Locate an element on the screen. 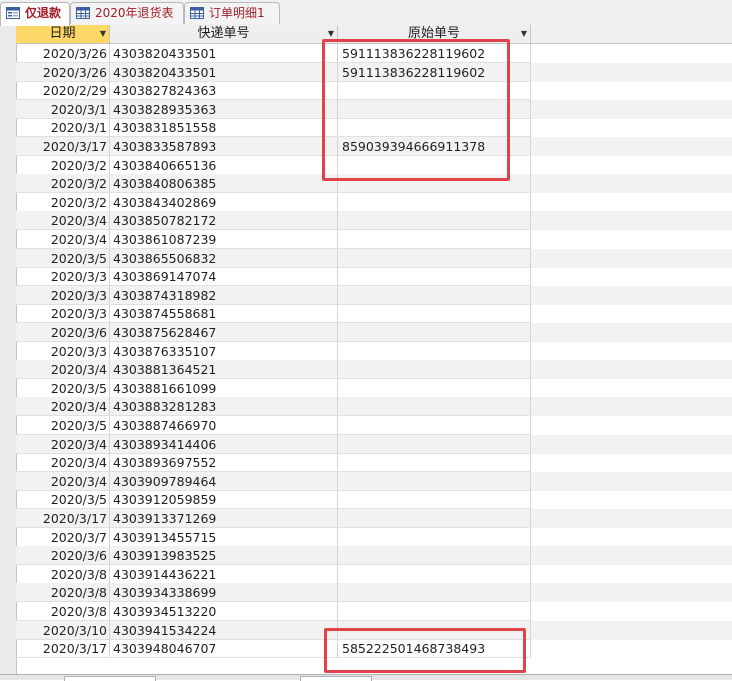  table-row: 2020/3/4 4303909789464 is located at coordinates (374, 481).